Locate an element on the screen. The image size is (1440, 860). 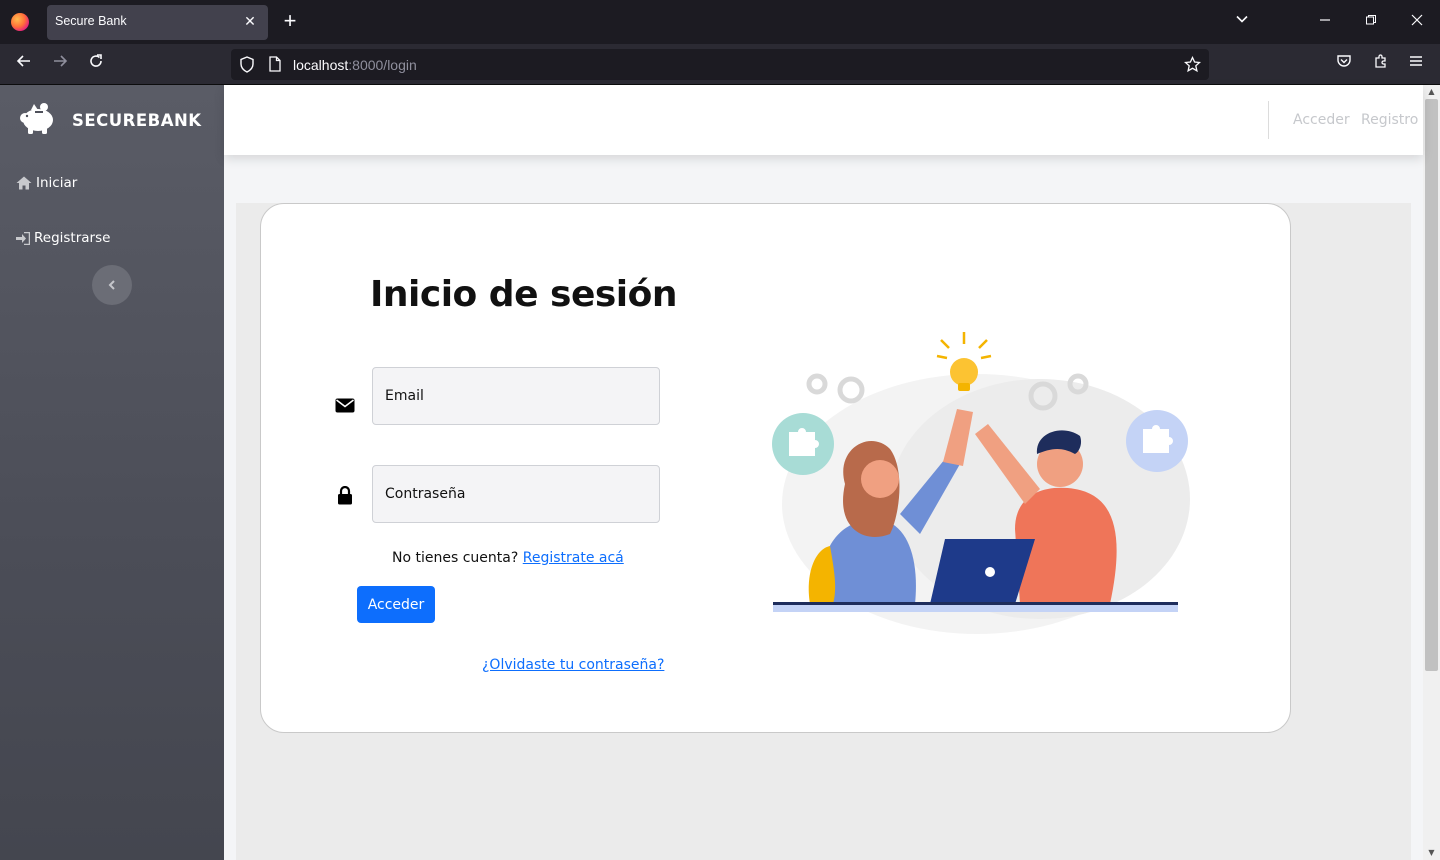
login-submit-button: Acceder is located at coordinates (396, 604).